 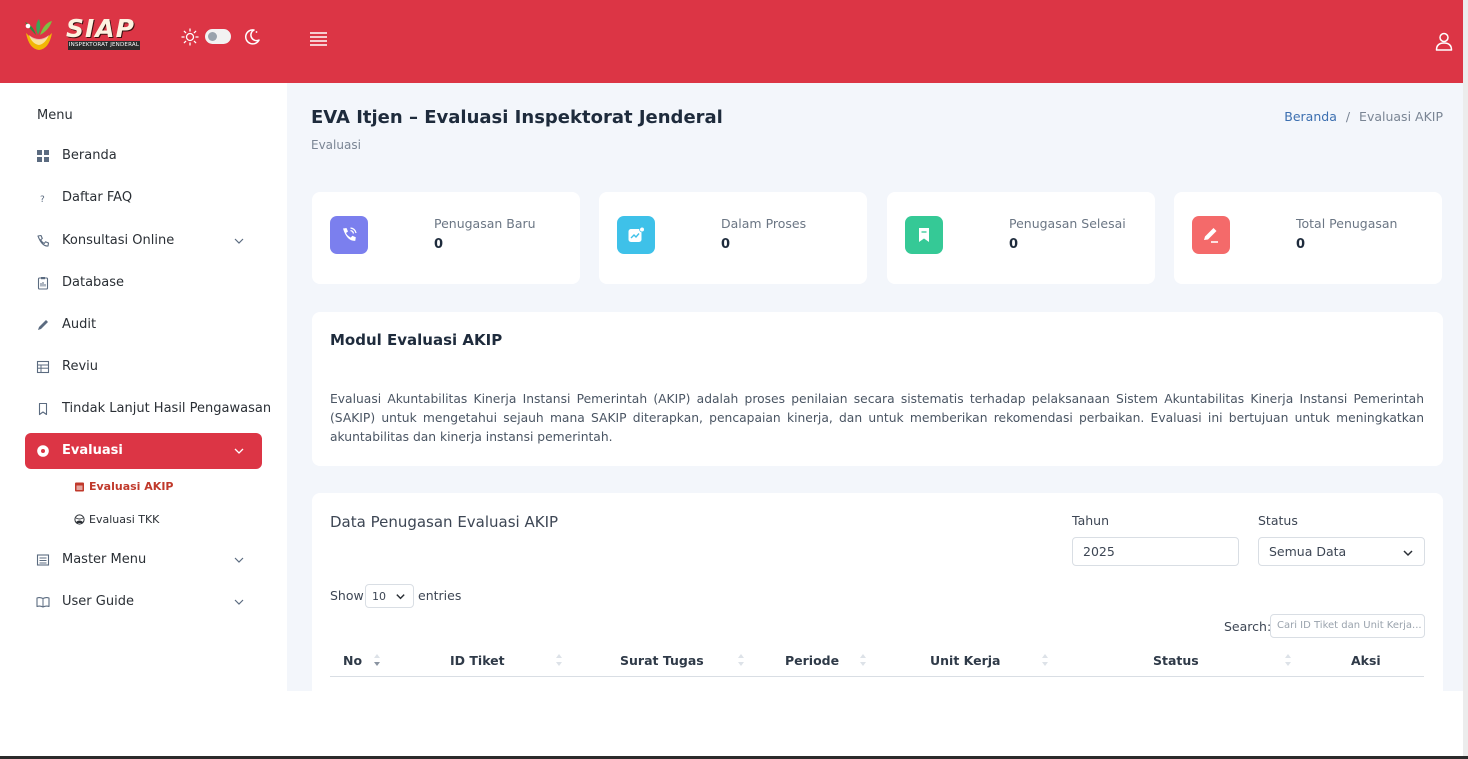 I want to click on sidebar-item-label: User Guide, so click(x=98, y=601).